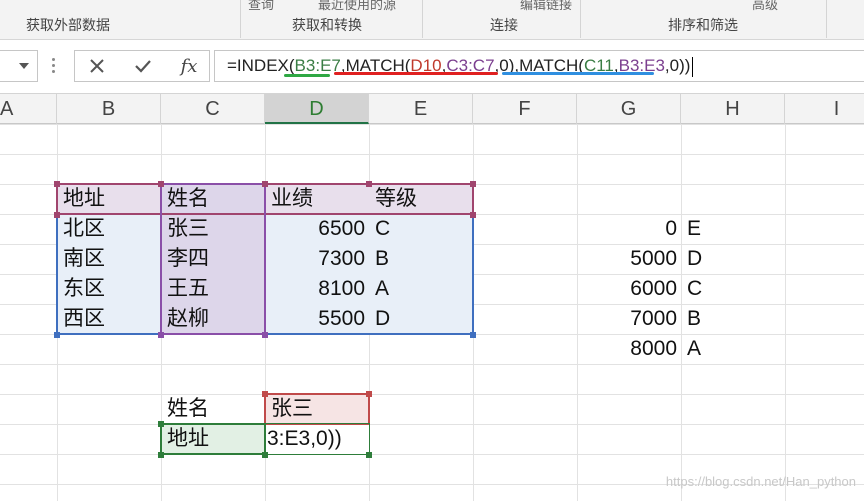 This screenshot has width=864, height=501. Describe the element at coordinates (421, 229) in the screenshot. I see `table-cell: C` at that location.